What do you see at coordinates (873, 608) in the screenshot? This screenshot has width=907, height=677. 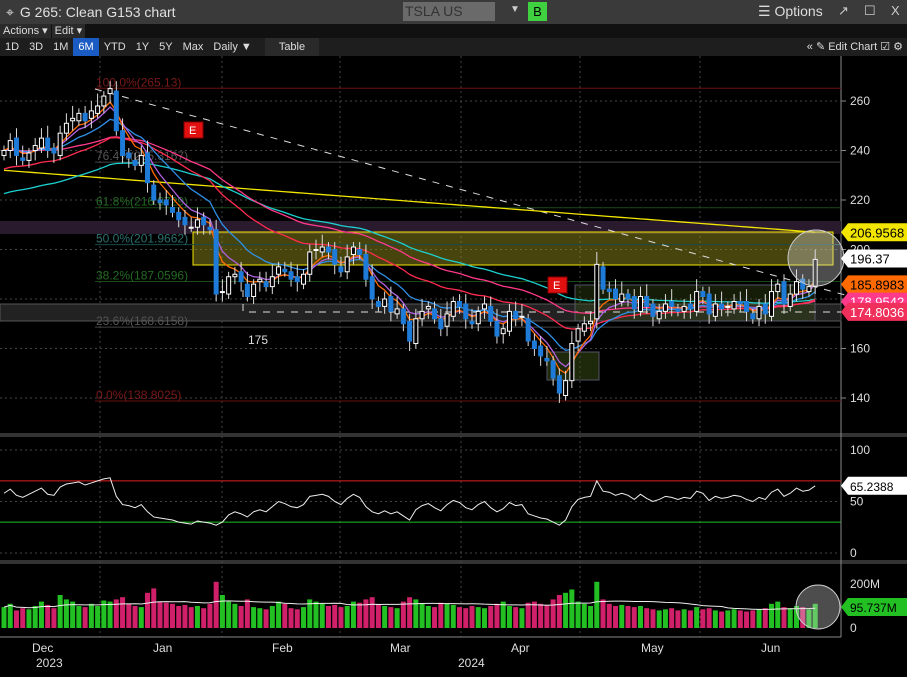 I see `tag-volume-text: 95.737M` at bounding box center [873, 608].